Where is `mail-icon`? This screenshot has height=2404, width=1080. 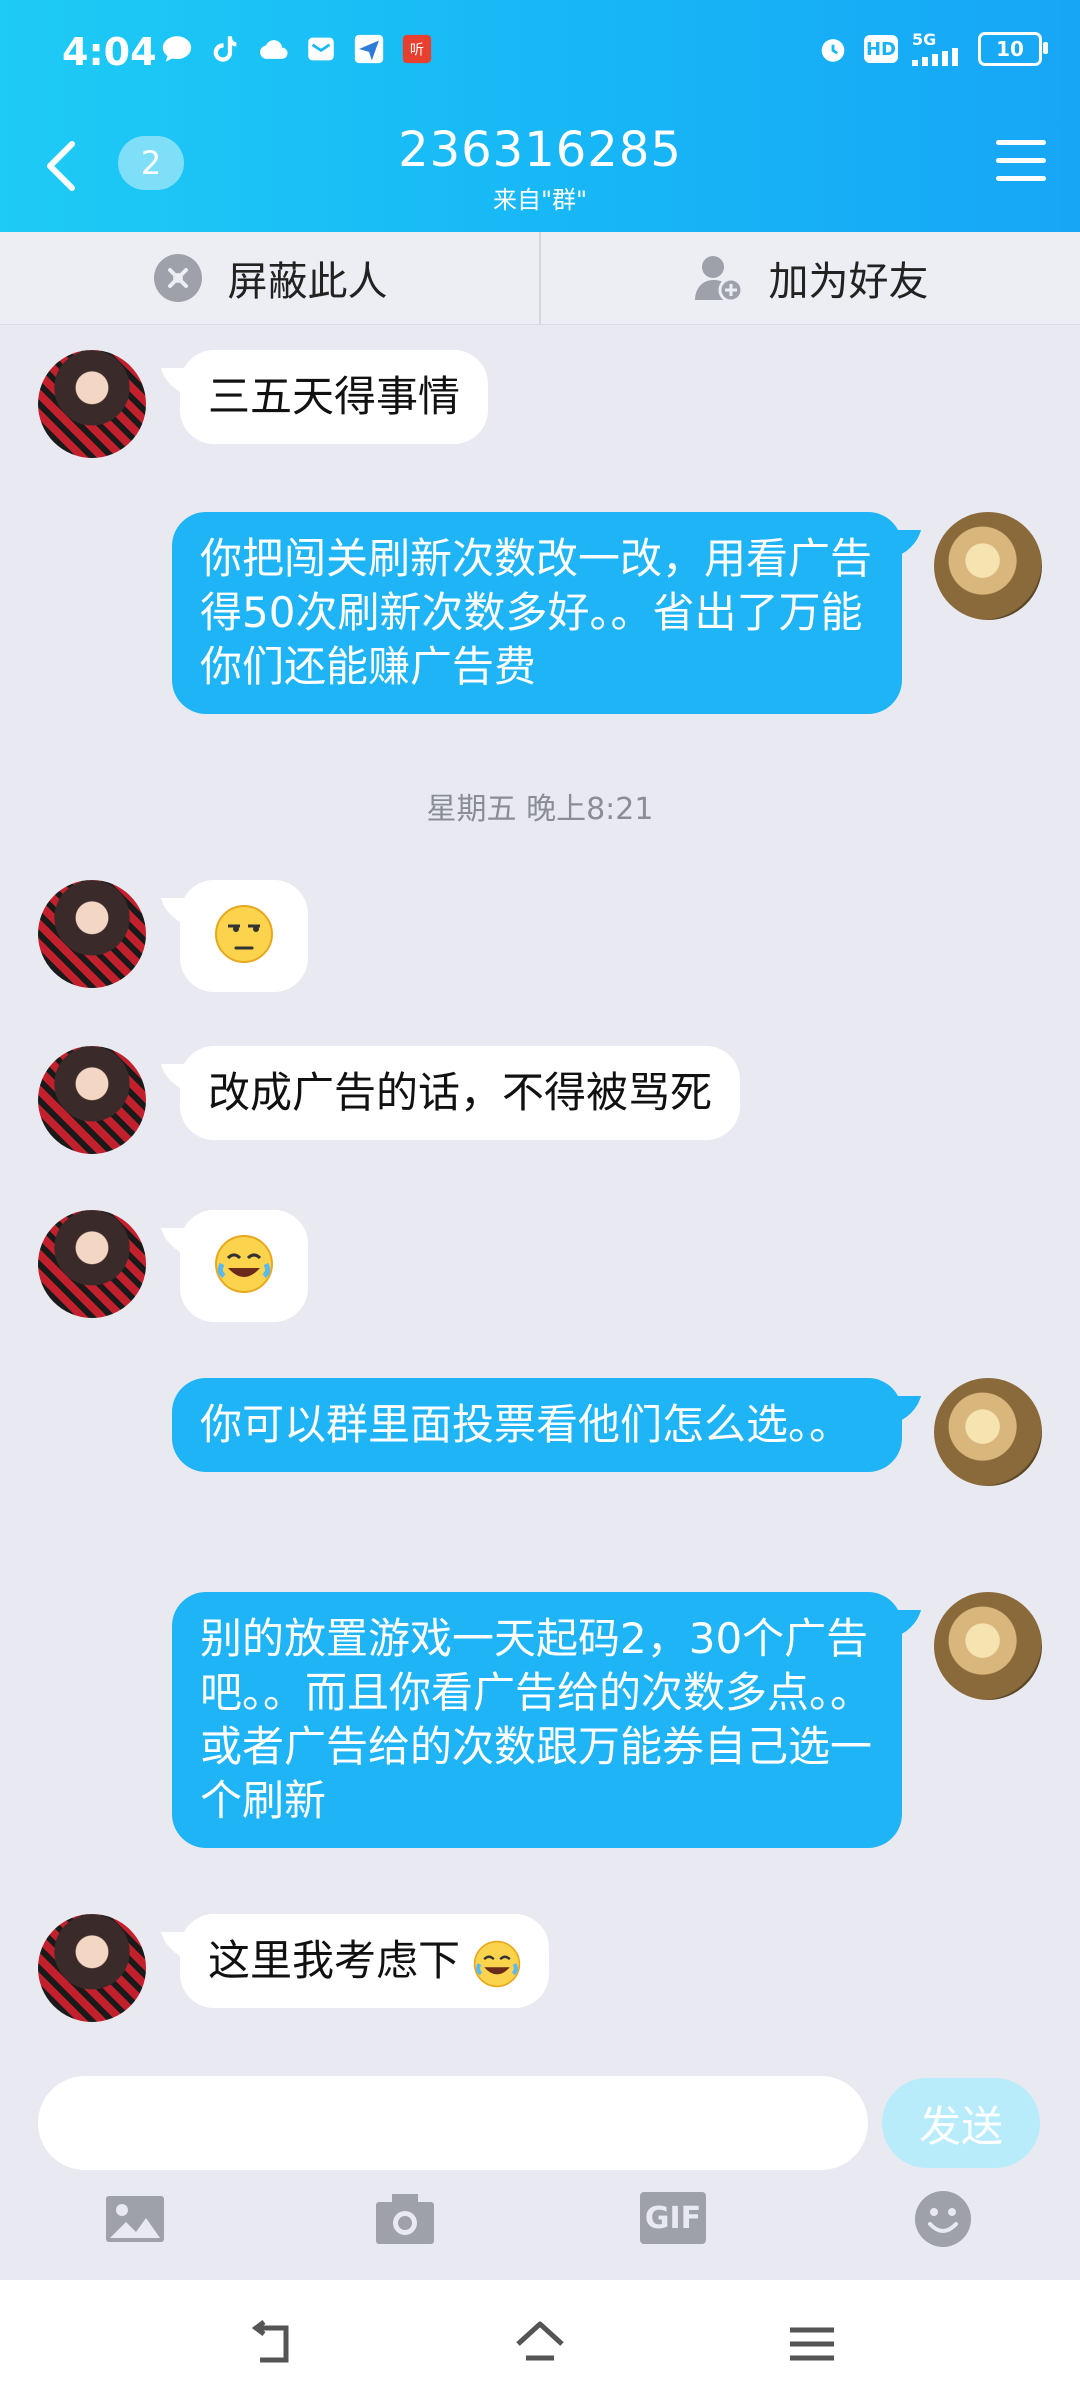 mail-icon is located at coordinates (321, 49).